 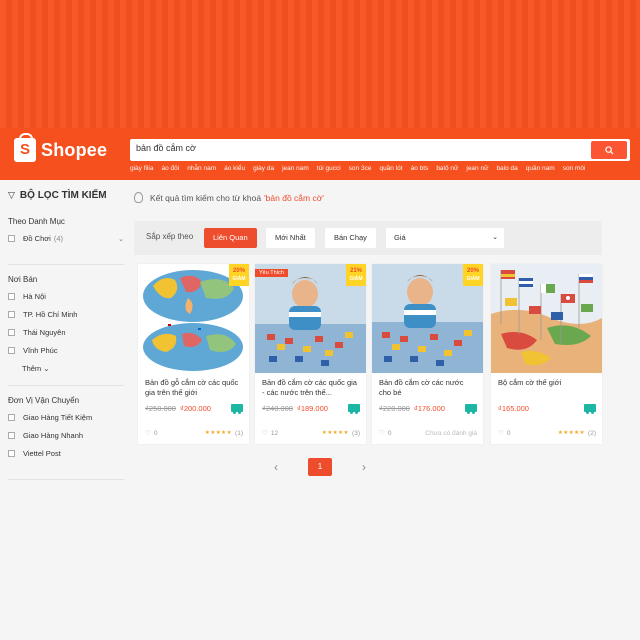 I want to click on suggestion-link: giày filia, so click(x=141, y=168).